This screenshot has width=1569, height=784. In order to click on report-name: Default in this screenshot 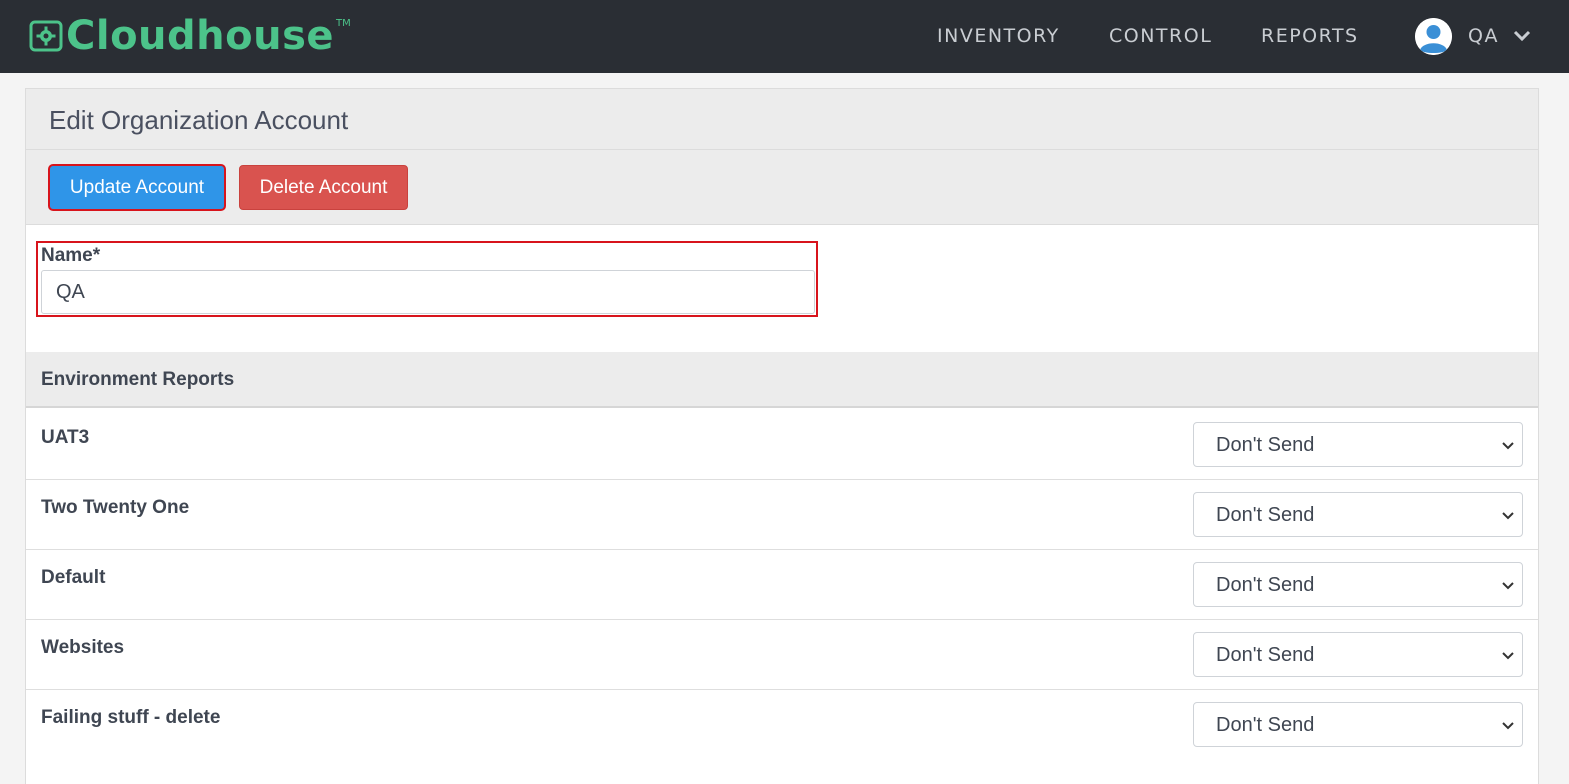, I will do `click(73, 577)`.